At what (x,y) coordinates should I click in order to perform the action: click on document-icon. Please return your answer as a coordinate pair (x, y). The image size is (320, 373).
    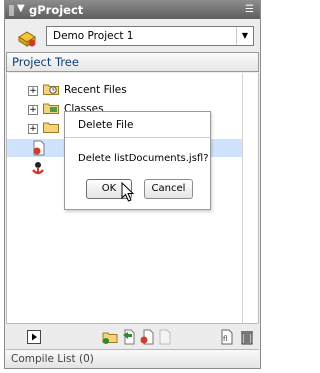
    Looking at the image, I should click on (39, 148).